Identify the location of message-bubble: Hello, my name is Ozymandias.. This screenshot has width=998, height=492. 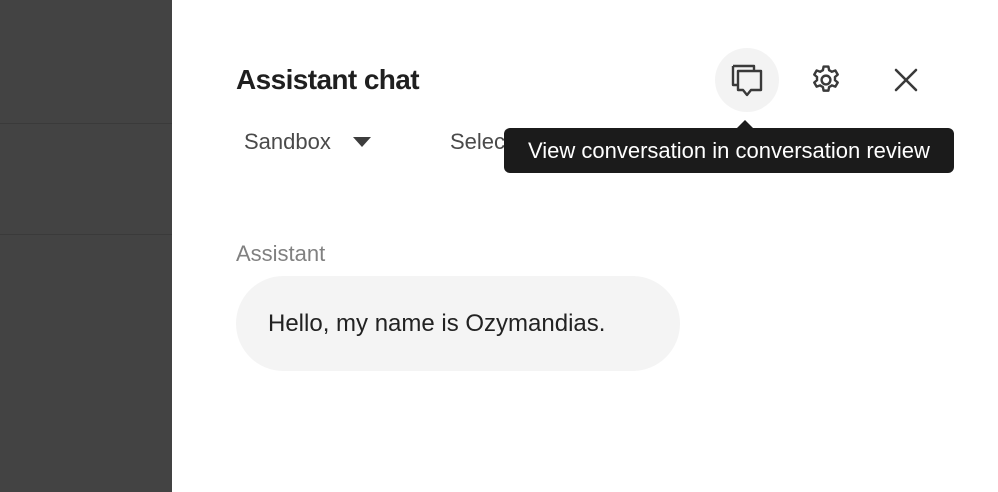
(458, 323).